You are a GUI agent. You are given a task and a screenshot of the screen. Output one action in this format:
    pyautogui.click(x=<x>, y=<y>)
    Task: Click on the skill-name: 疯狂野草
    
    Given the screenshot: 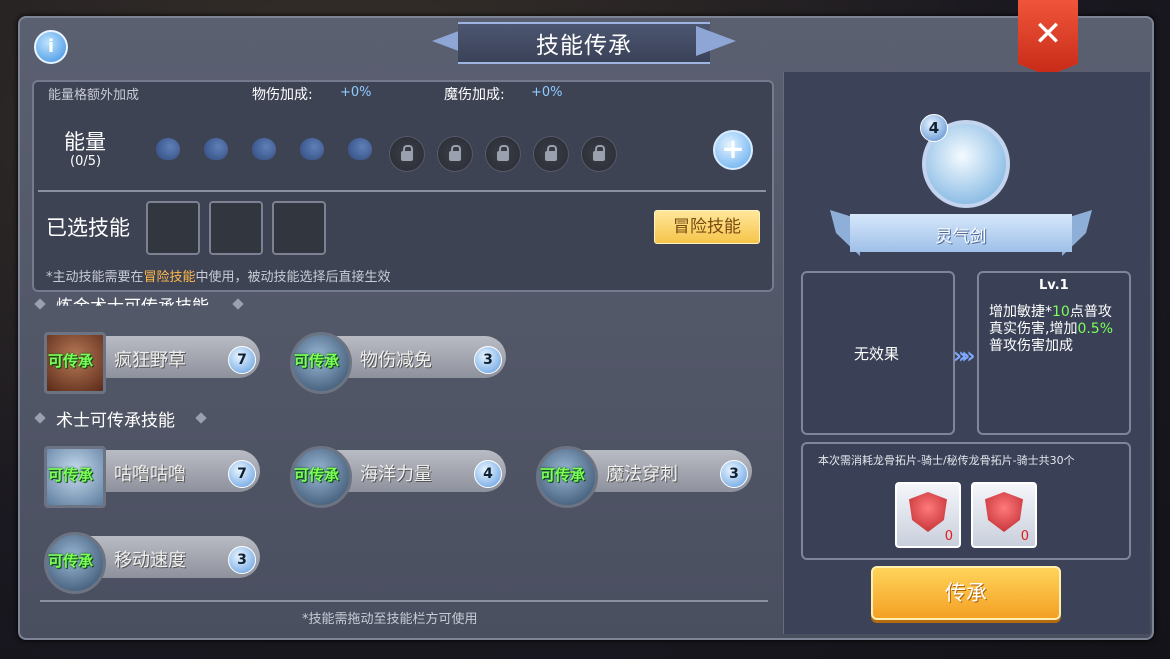 What is the action you would take?
    pyautogui.click(x=150, y=360)
    